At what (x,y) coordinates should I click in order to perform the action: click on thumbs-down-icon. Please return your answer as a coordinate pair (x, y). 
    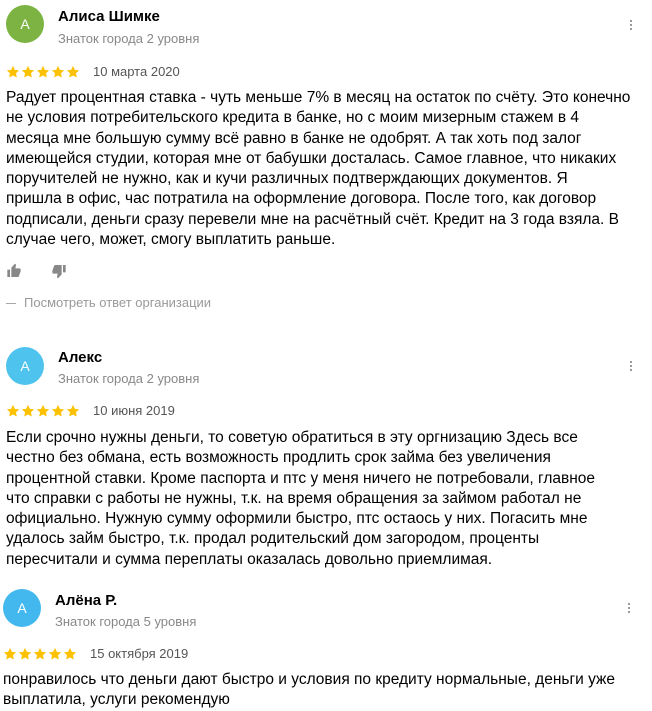
    Looking at the image, I should click on (59, 271).